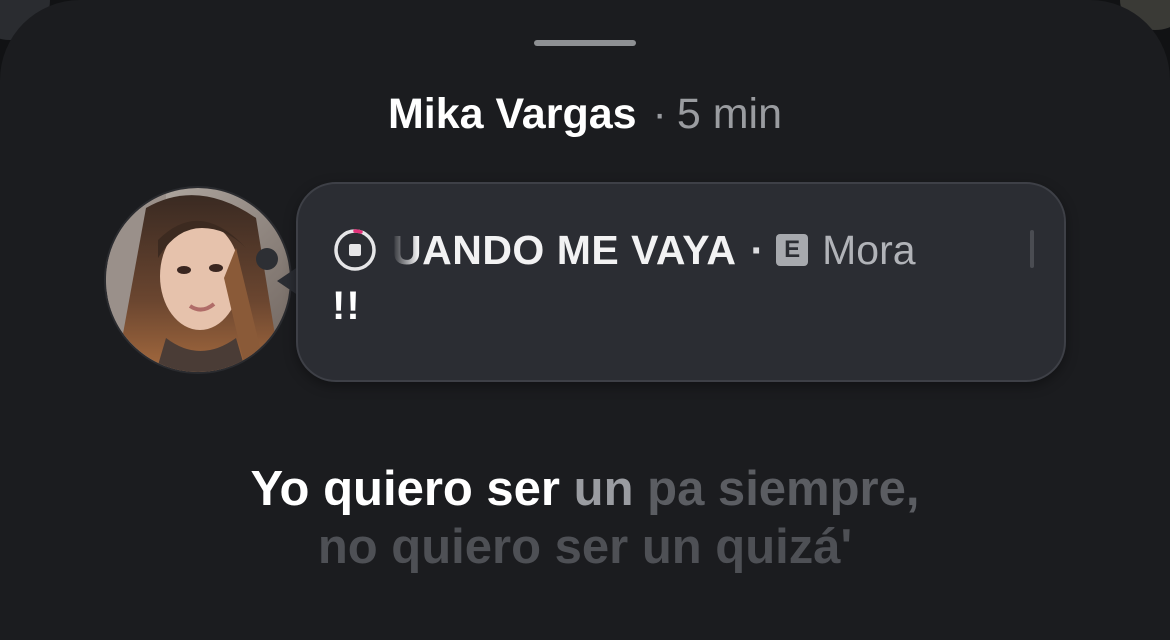 This screenshot has width=1170, height=640. Describe the element at coordinates (869, 249) in the screenshot. I see `track-artist: Mora` at that location.